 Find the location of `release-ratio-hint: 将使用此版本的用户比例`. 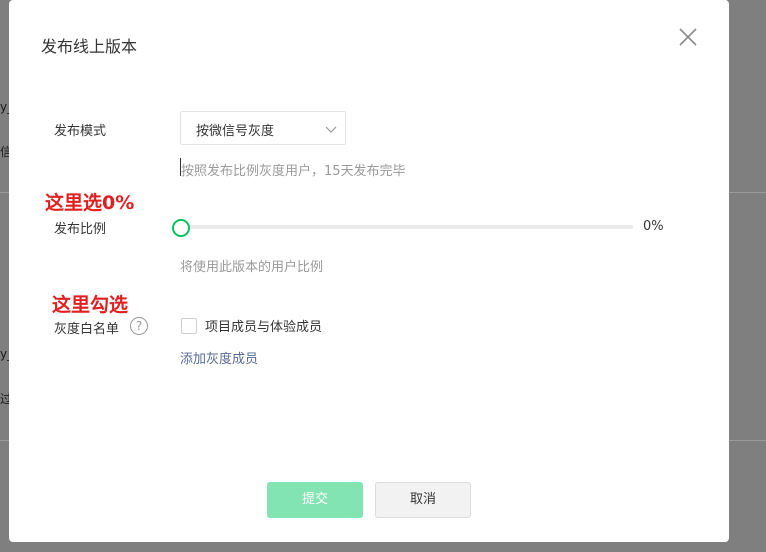

release-ratio-hint: 将使用此版本的用户比例 is located at coordinates (252, 267).